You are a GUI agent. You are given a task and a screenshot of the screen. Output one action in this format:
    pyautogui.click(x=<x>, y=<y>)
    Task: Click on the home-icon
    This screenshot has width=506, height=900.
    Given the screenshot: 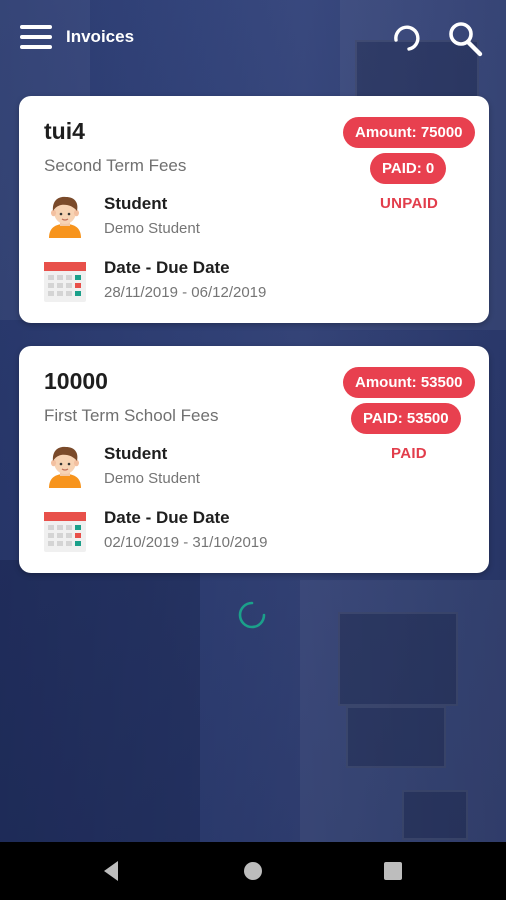 What is the action you would take?
    pyautogui.click(x=253, y=871)
    